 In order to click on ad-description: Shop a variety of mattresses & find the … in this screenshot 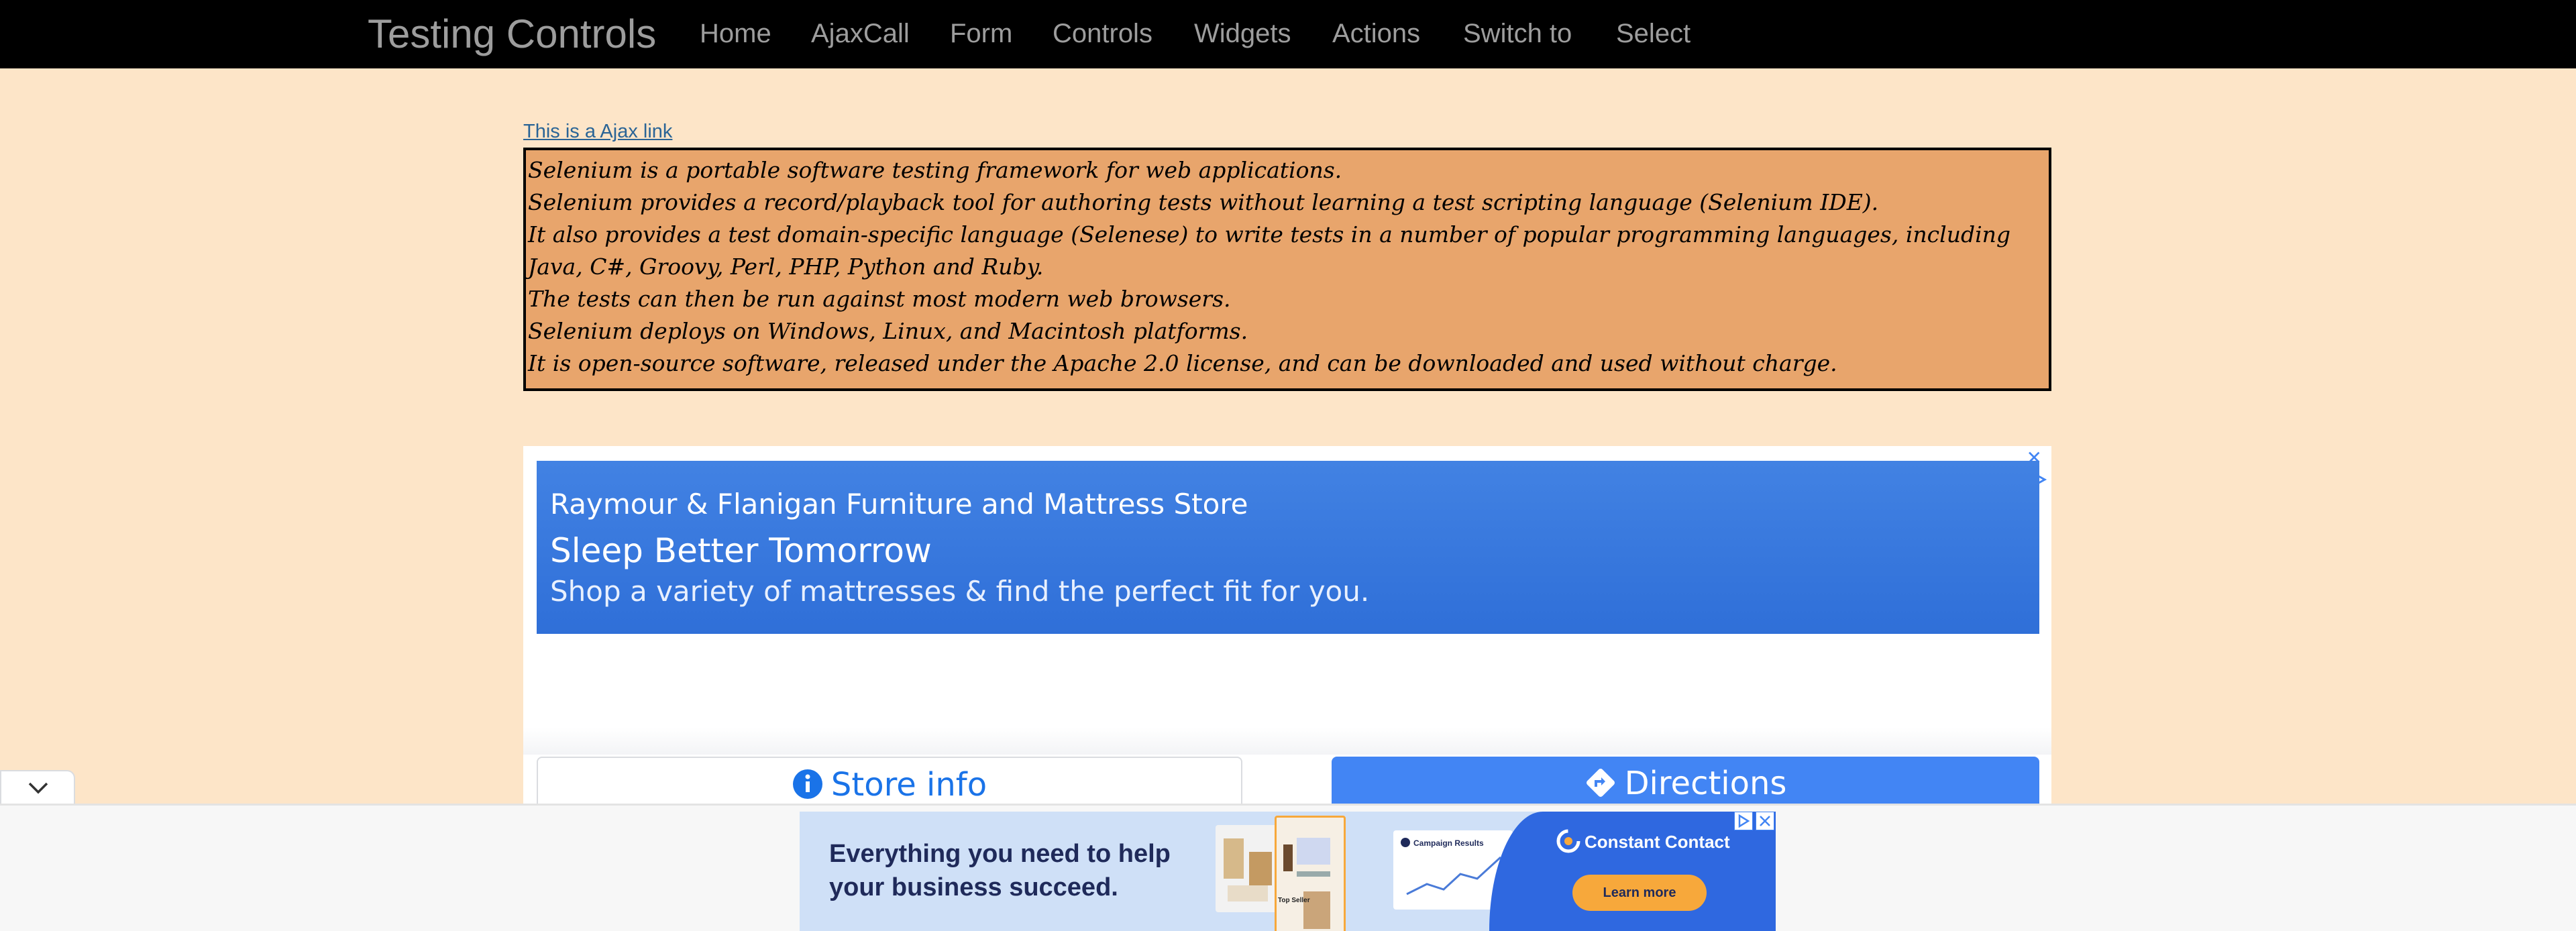, I will do `click(960, 591)`.